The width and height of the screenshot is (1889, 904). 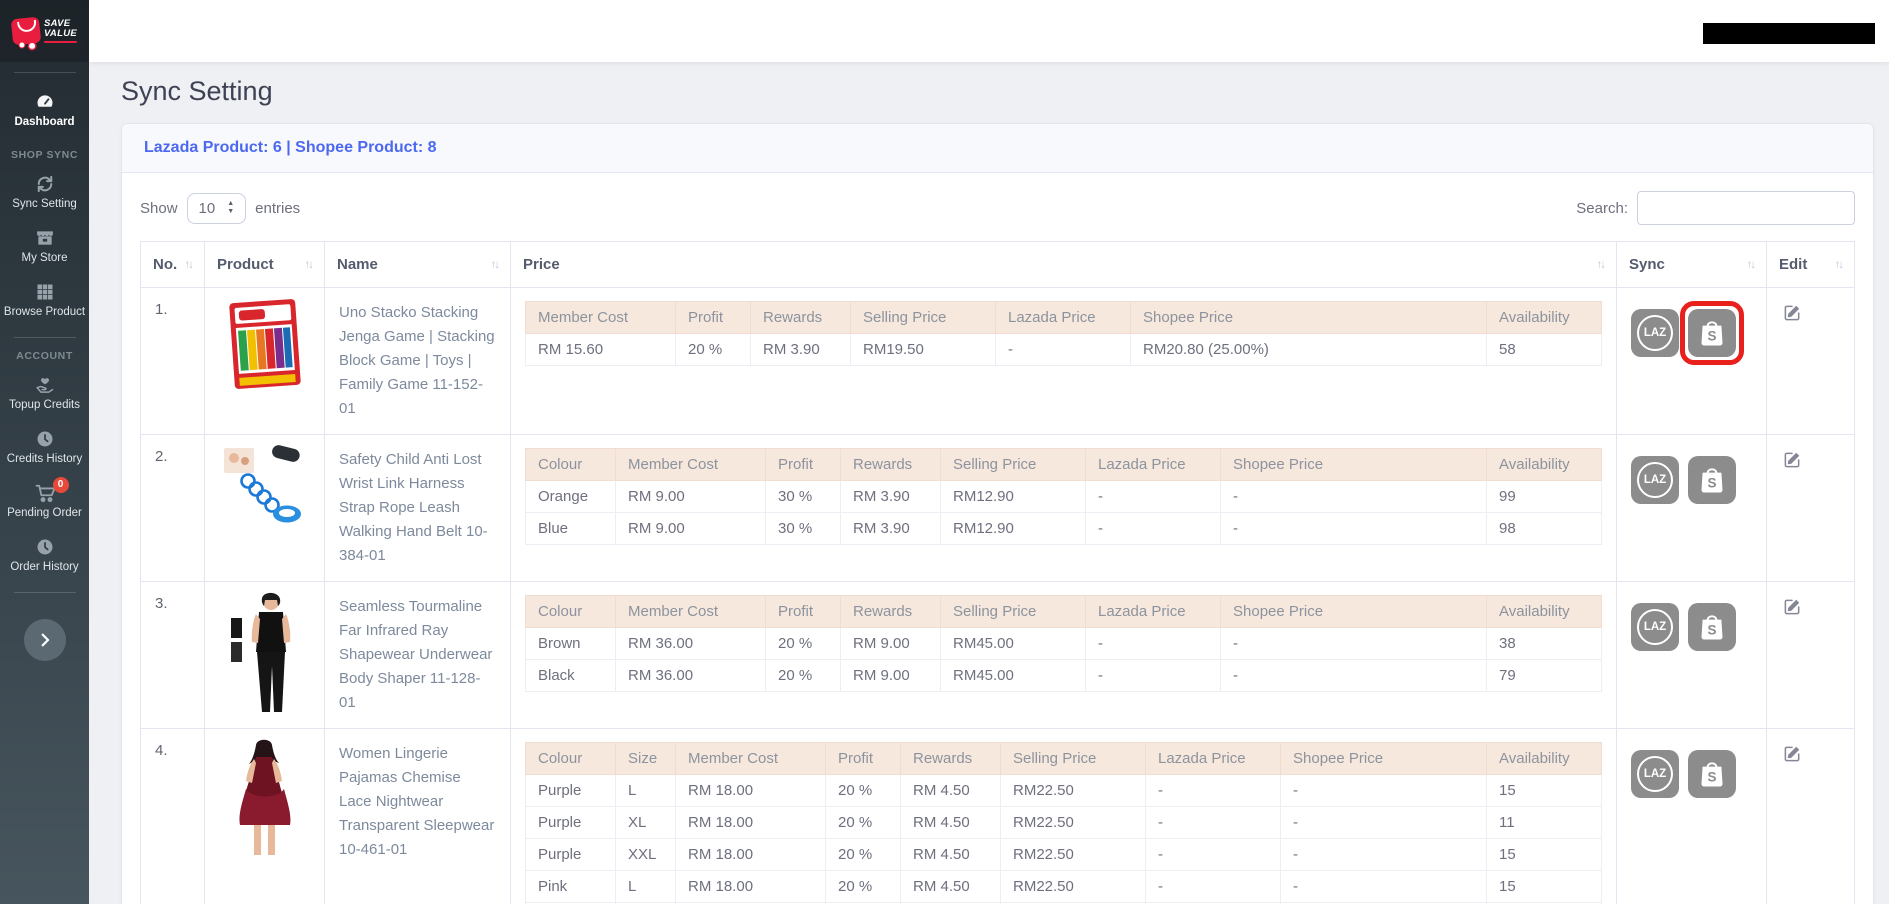 What do you see at coordinates (44, 204) in the screenshot?
I see `sidebar-item-label: Sync Setting` at bounding box center [44, 204].